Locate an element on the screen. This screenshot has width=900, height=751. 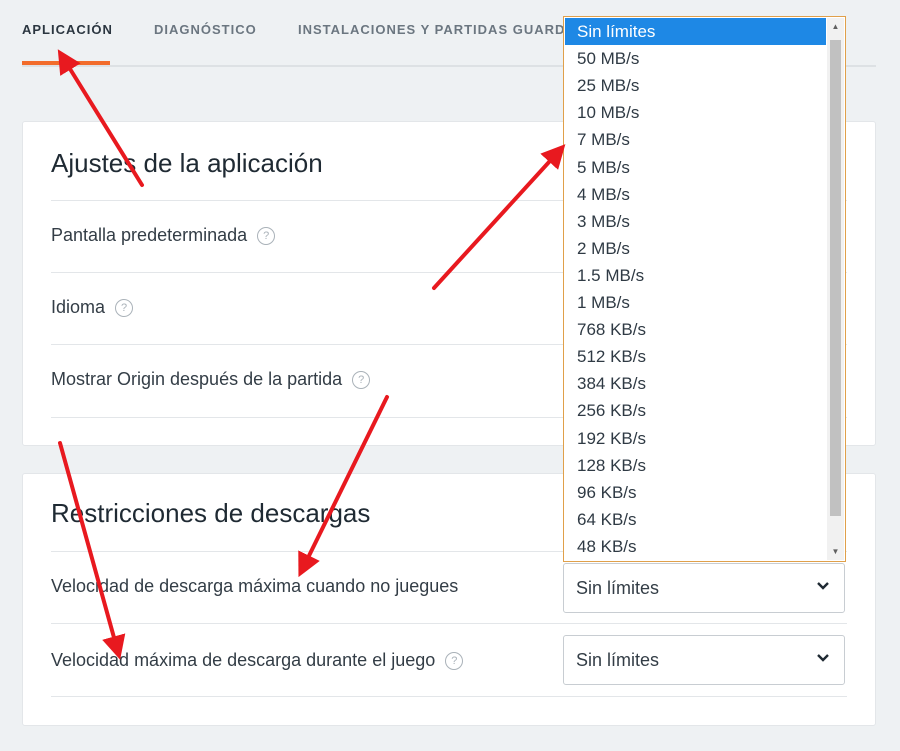
dropdown-scrollbar: ▲ ▼ is located at coordinates (835, 289).